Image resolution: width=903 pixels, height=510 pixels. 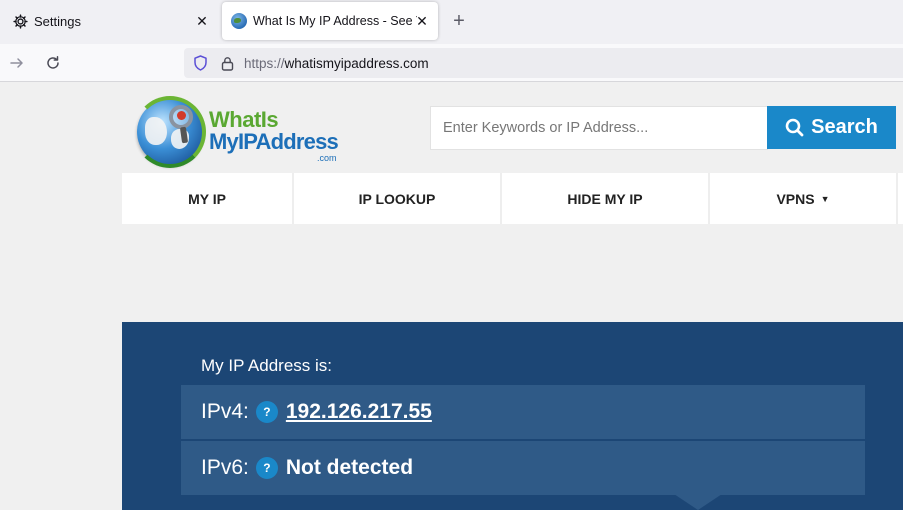 I want to click on url-text: https://whatismyipaddress.com, so click(x=336, y=63).